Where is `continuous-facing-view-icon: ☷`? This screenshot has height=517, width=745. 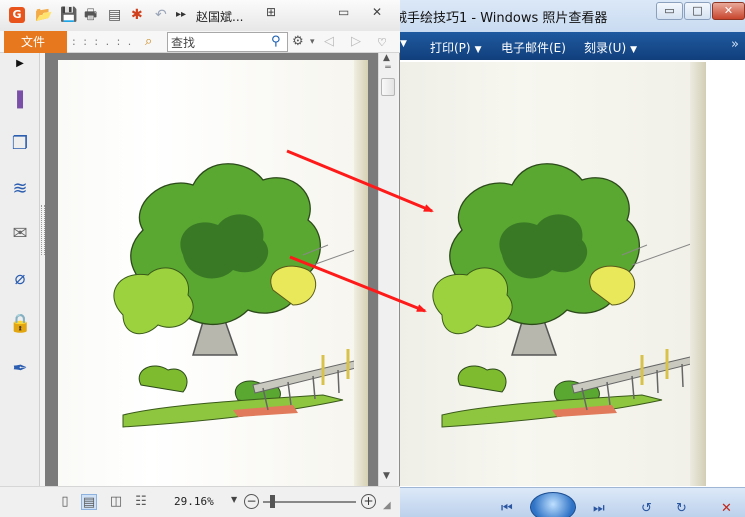 continuous-facing-view-icon: ☷ is located at coordinates (141, 502).